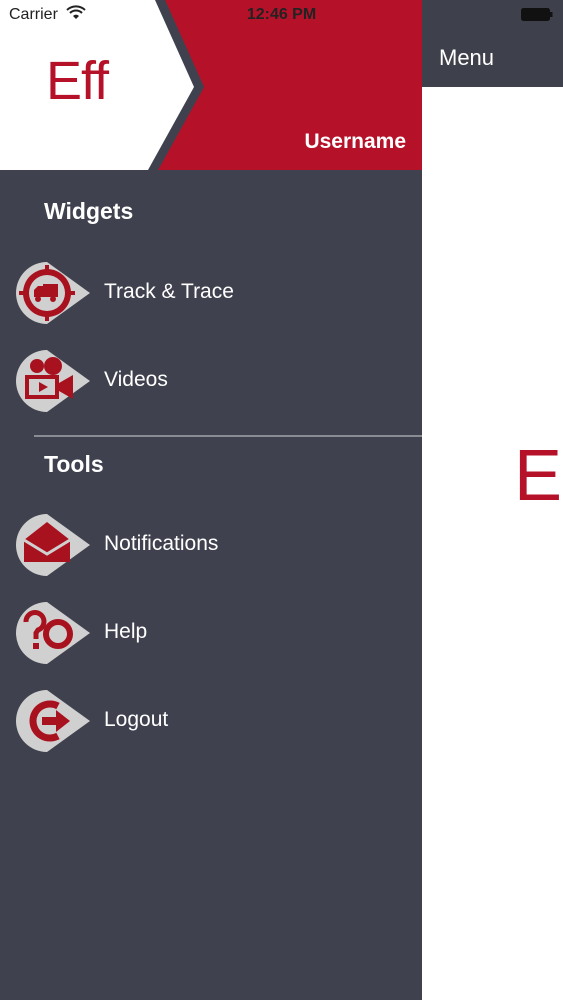 The width and height of the screenshot is (563, 1000). What do you see at coordinates (53, 381) in the screenshot?
I see `video-camera-icon` at bounding box center [53, 381].